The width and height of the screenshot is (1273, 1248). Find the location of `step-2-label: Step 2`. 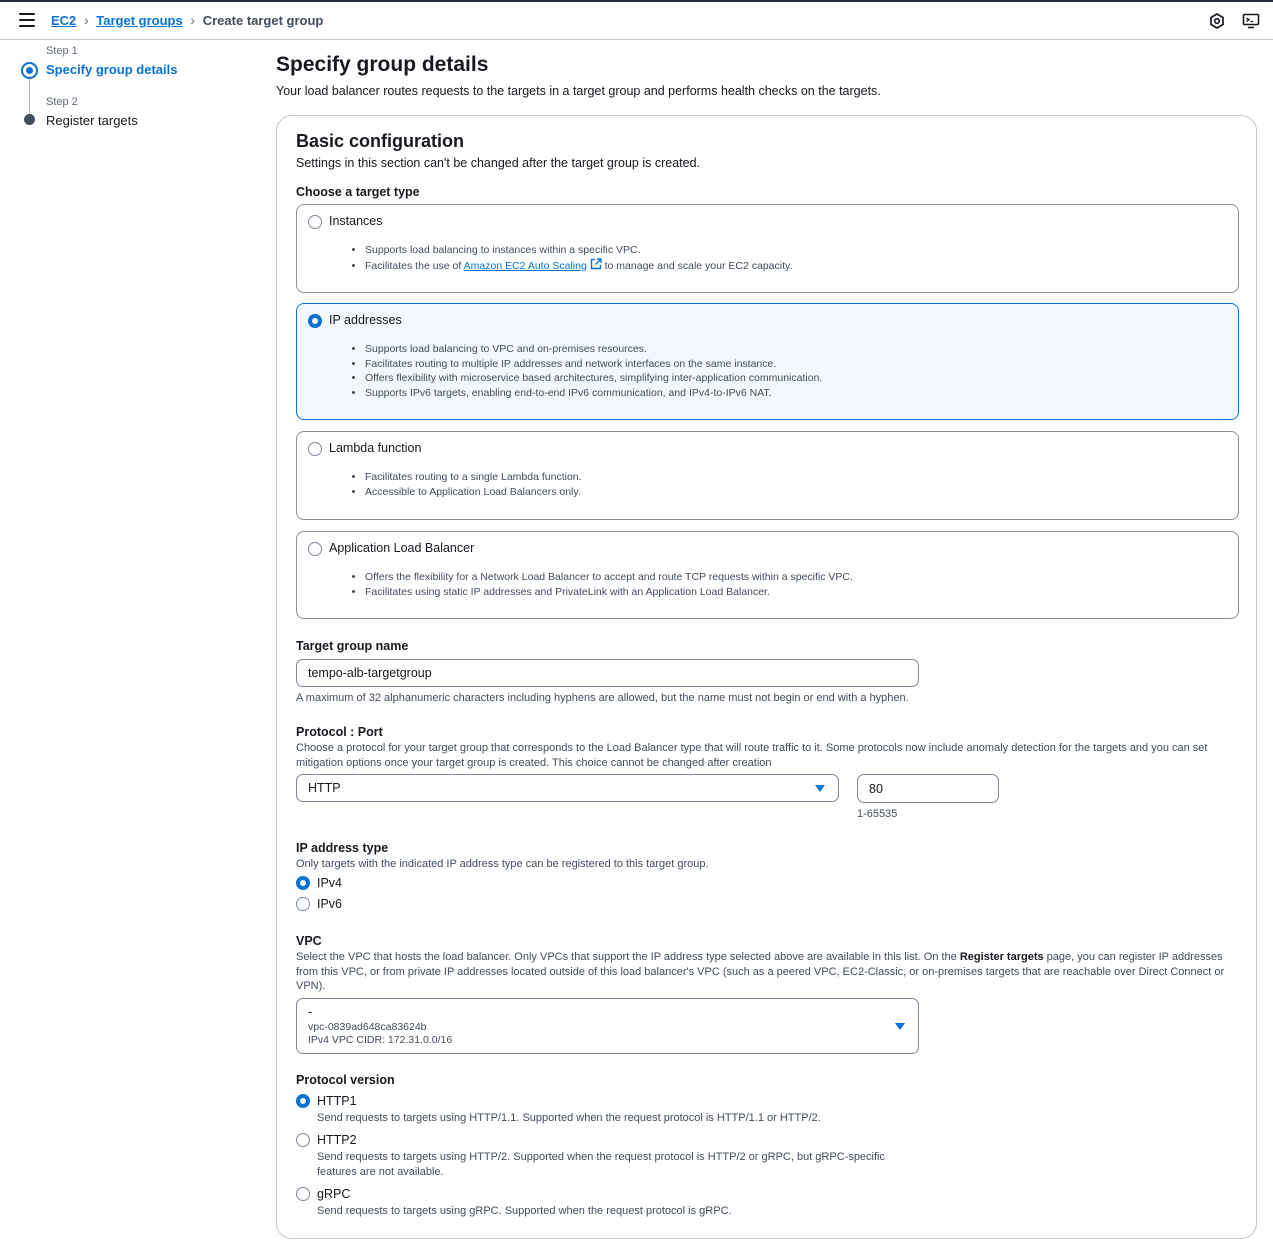

step-2-label: Step 2 is located at coordinates (62, 102).